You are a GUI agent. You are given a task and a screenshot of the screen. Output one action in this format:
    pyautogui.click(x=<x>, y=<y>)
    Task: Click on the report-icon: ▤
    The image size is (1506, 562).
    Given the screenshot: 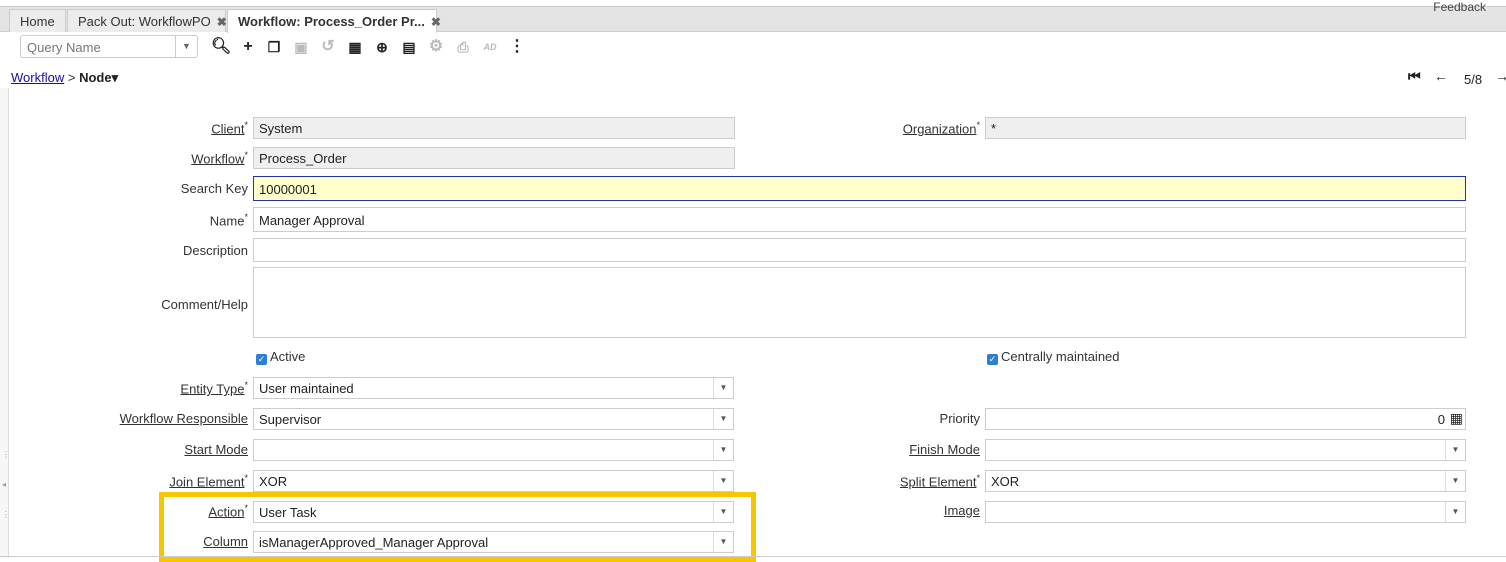 What is the action you would take?
    pyautogui.click(x=409, y=47)
    